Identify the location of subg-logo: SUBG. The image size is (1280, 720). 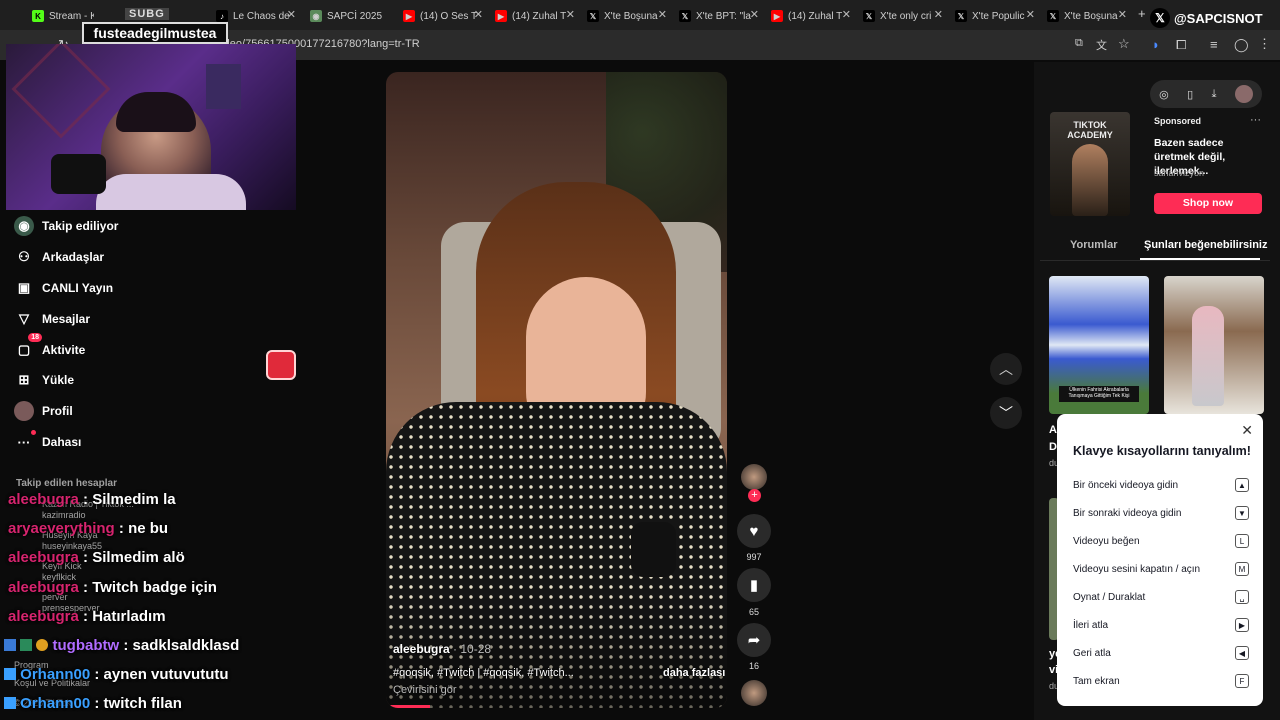
(147, 14).